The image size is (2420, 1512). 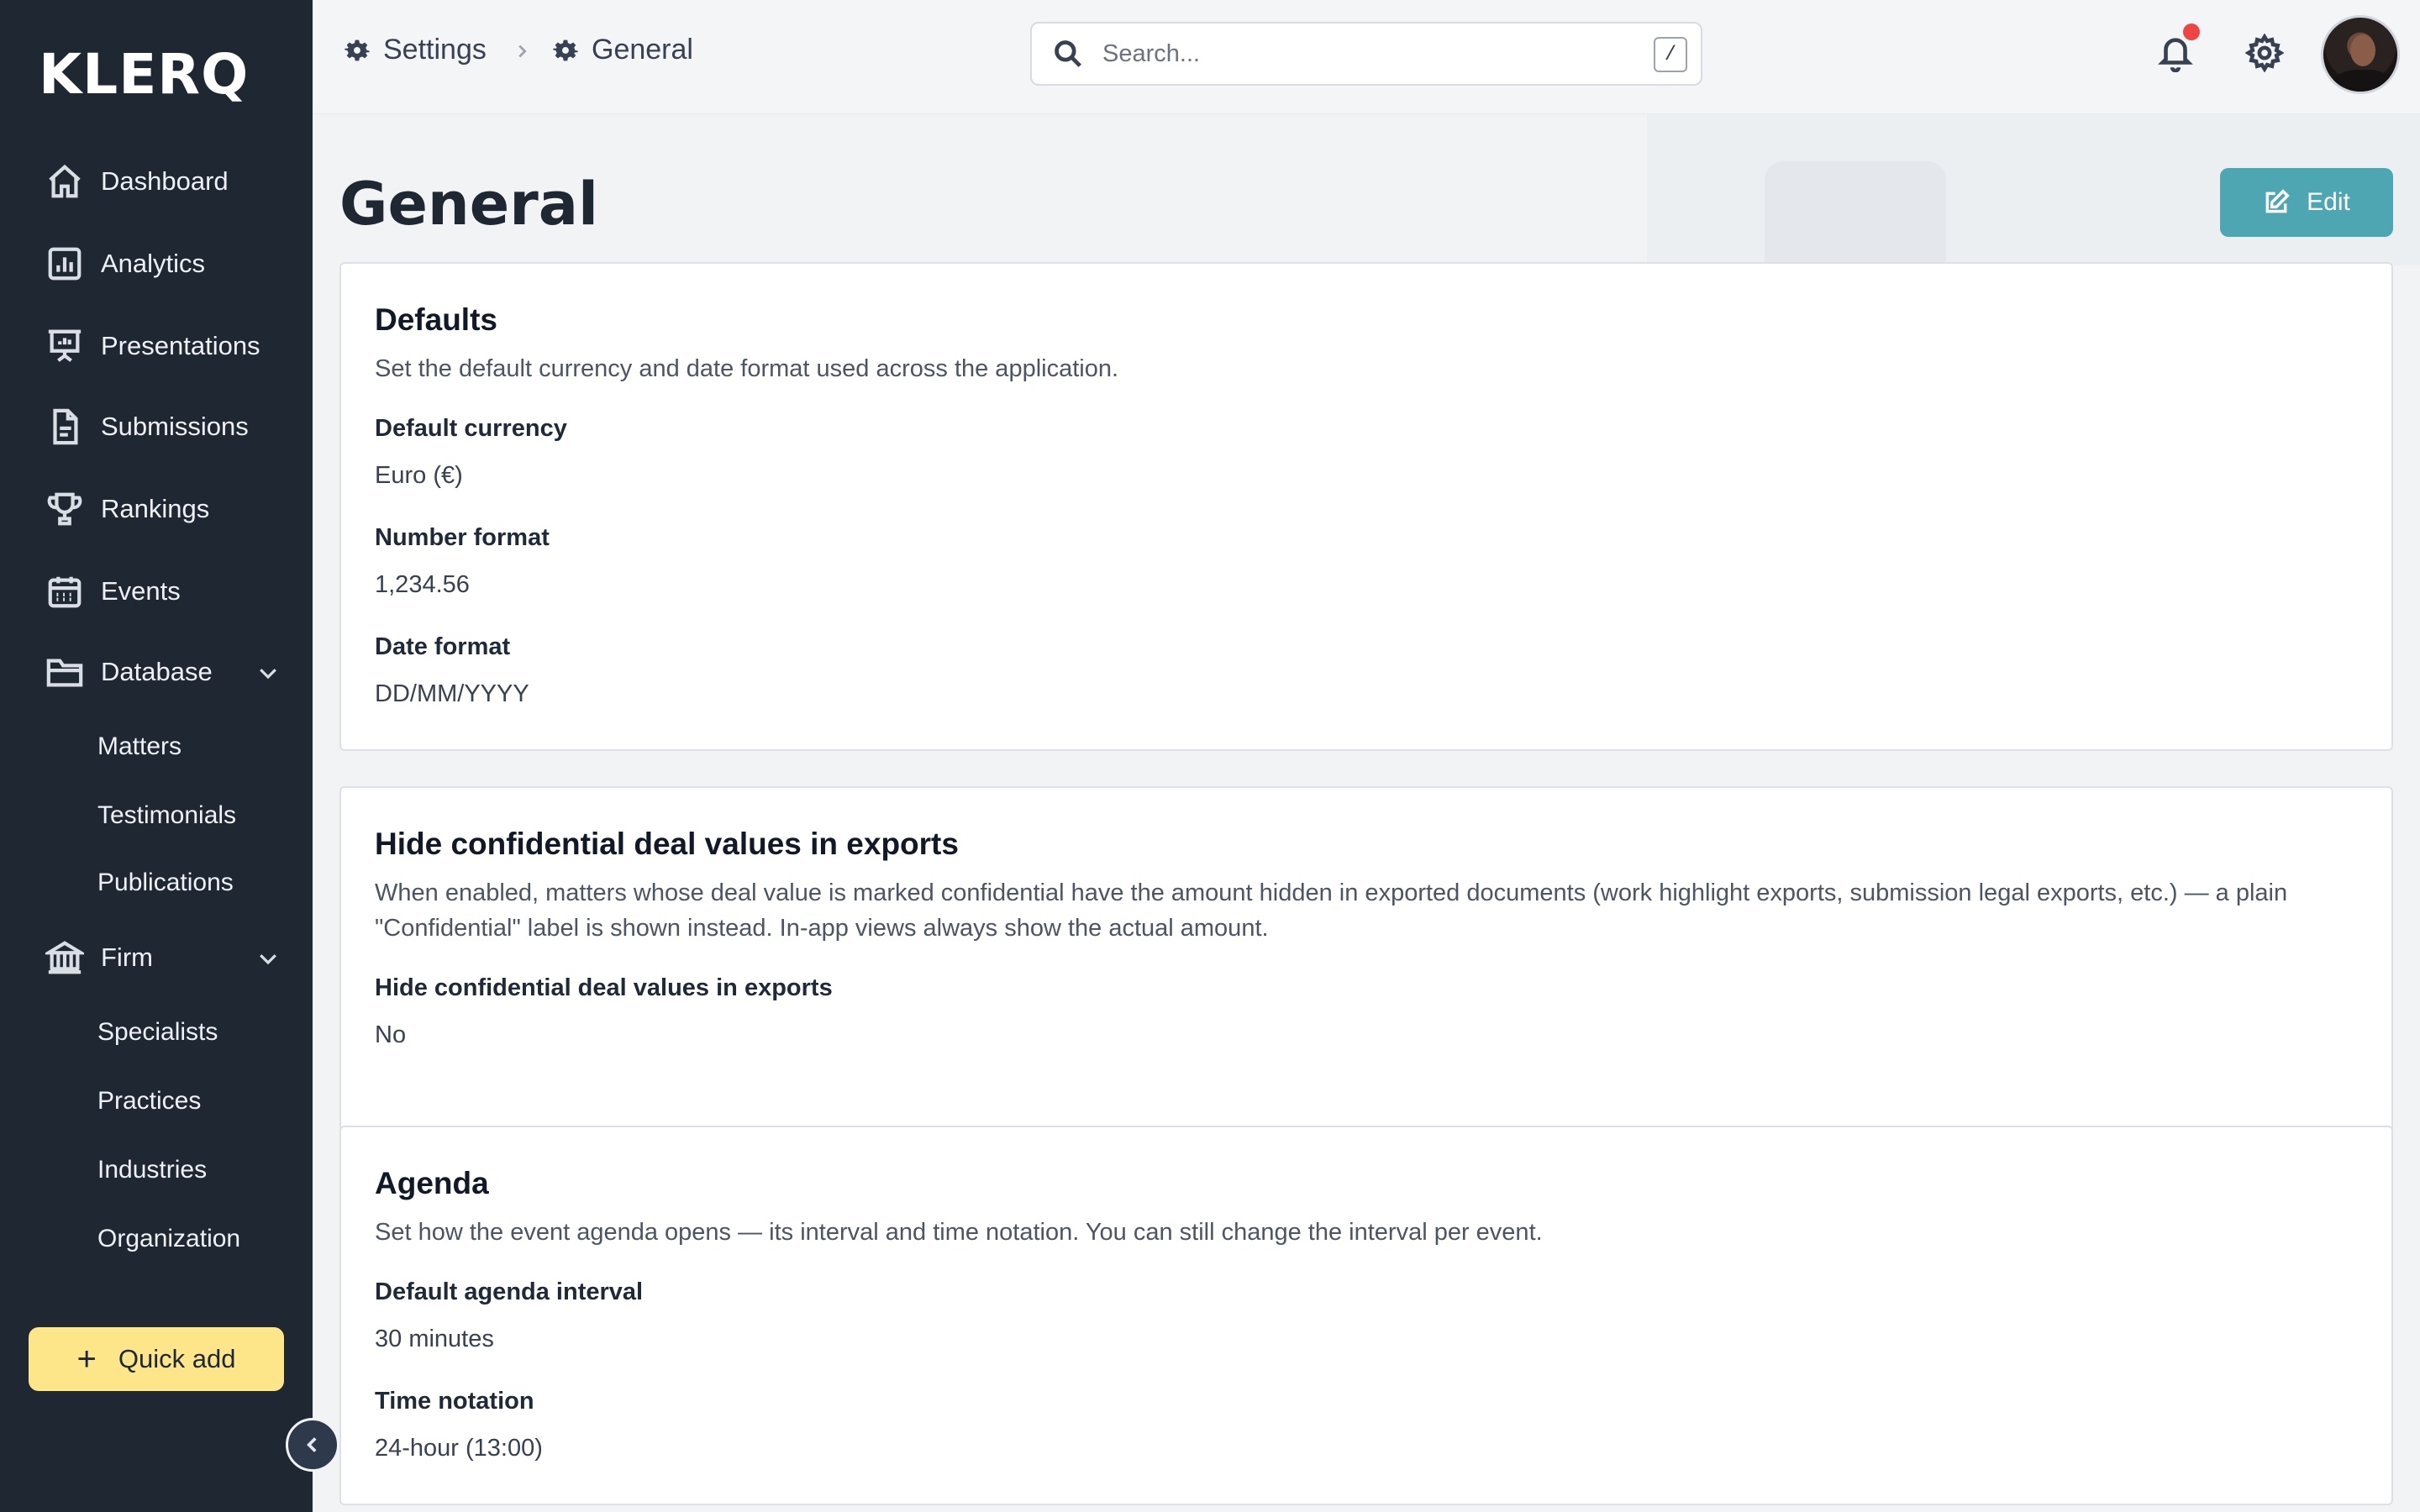 I want to click on sidebar-item-label: Firm, so click(x=127, y=957).